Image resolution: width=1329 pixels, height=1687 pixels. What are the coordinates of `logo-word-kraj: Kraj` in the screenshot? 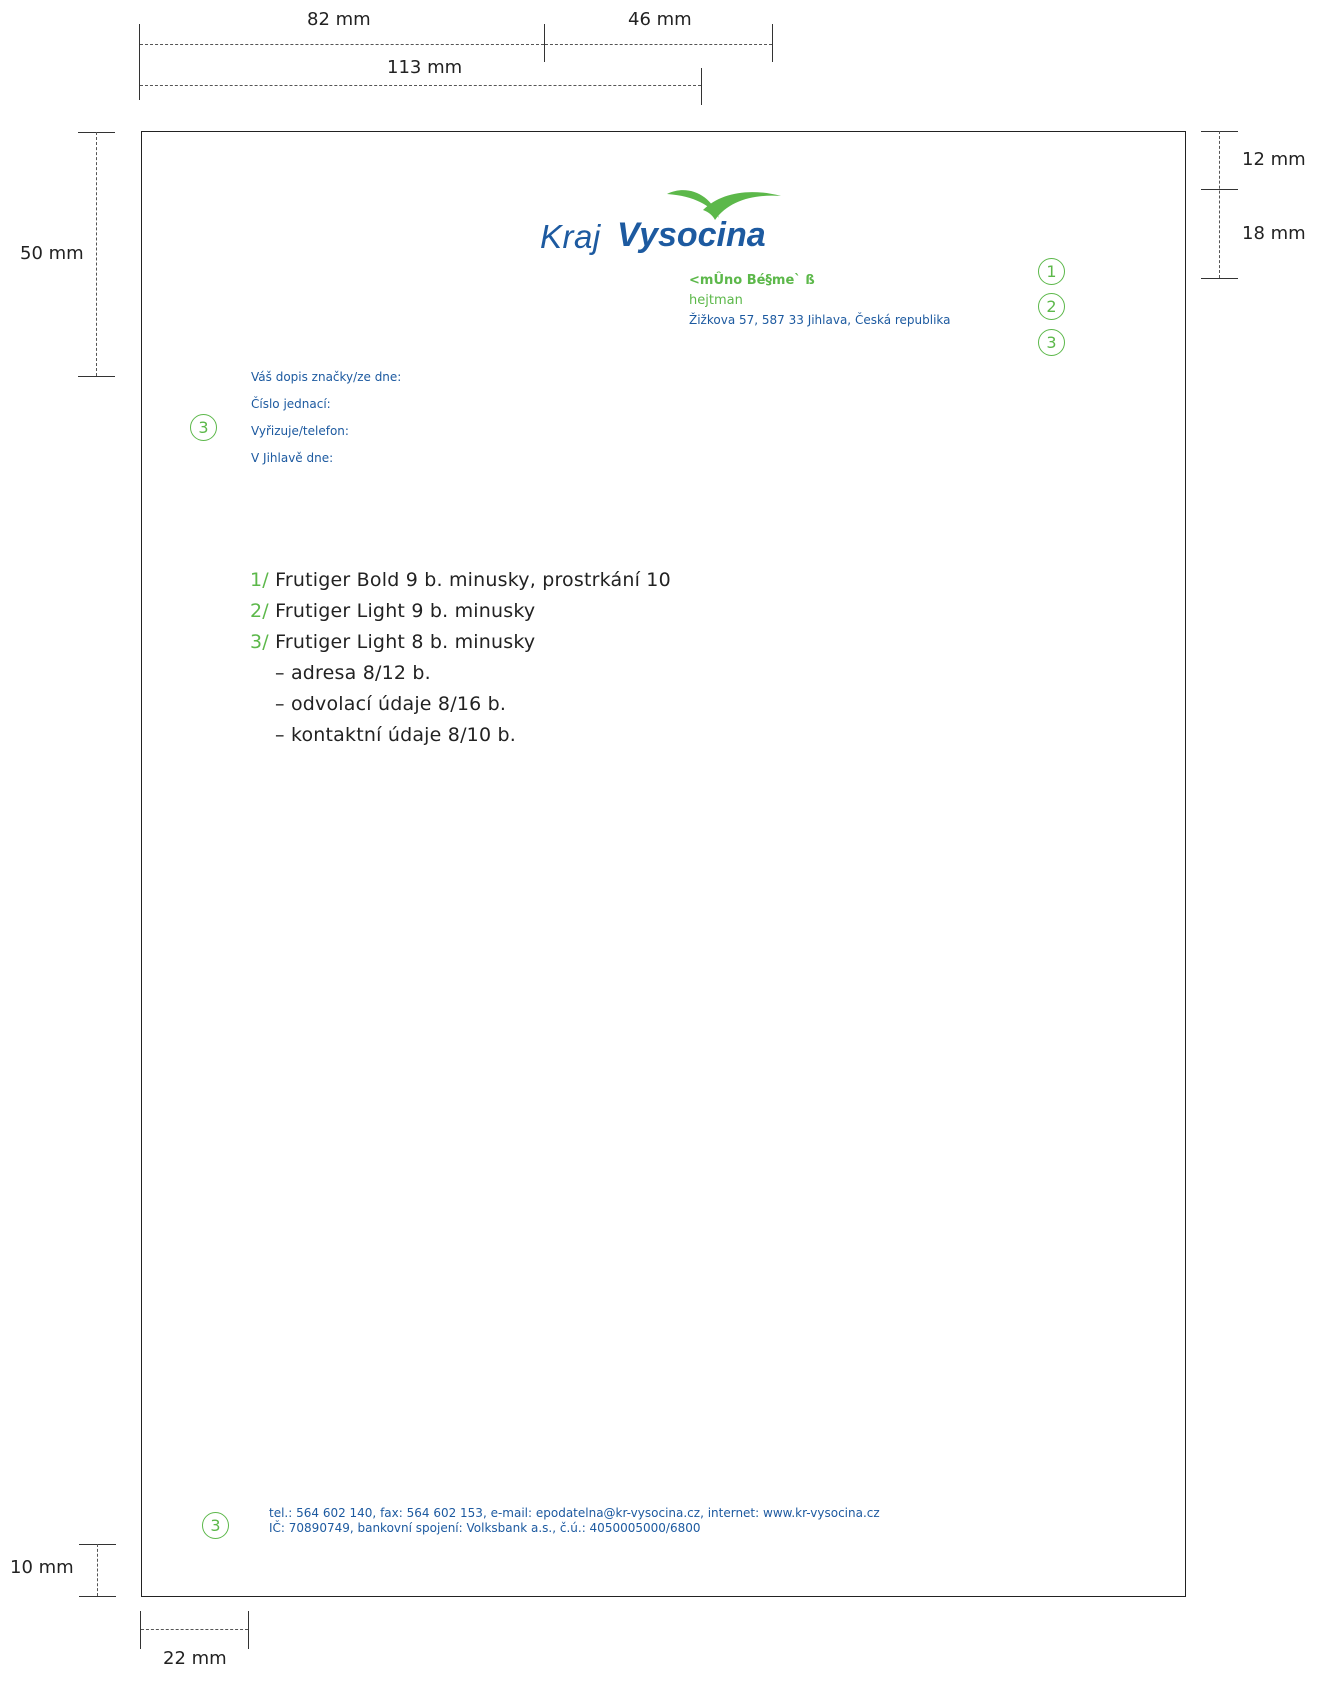 It's located at (570, 236).